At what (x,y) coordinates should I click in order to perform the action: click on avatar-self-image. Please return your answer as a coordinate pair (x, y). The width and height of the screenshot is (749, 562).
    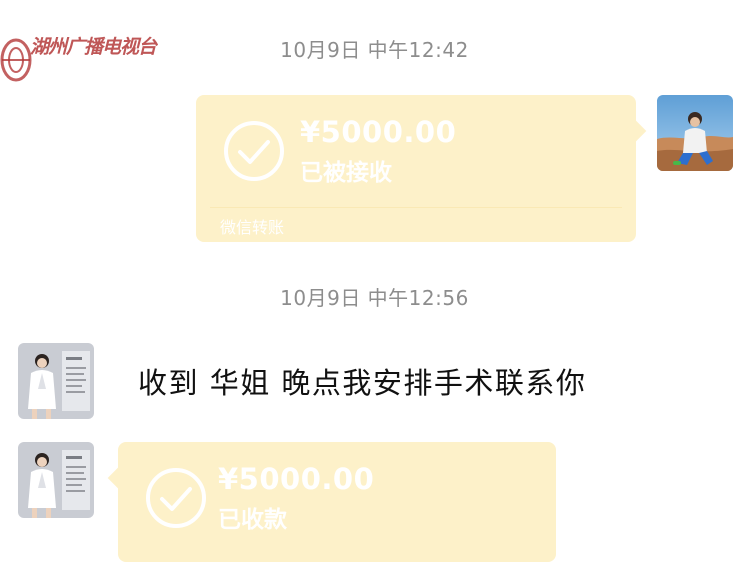
    Looking at the image, I should click on (695, 133).